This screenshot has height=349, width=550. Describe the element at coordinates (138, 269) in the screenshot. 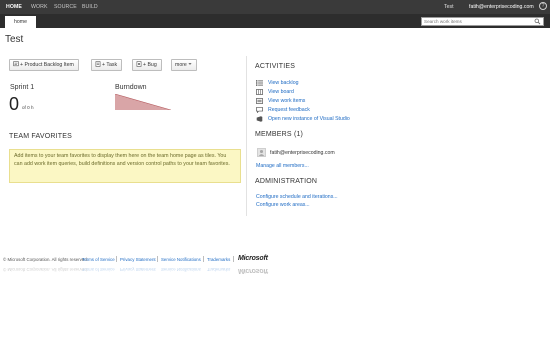

I see `reflected-privacy-link: Privacy Statement` at that location.